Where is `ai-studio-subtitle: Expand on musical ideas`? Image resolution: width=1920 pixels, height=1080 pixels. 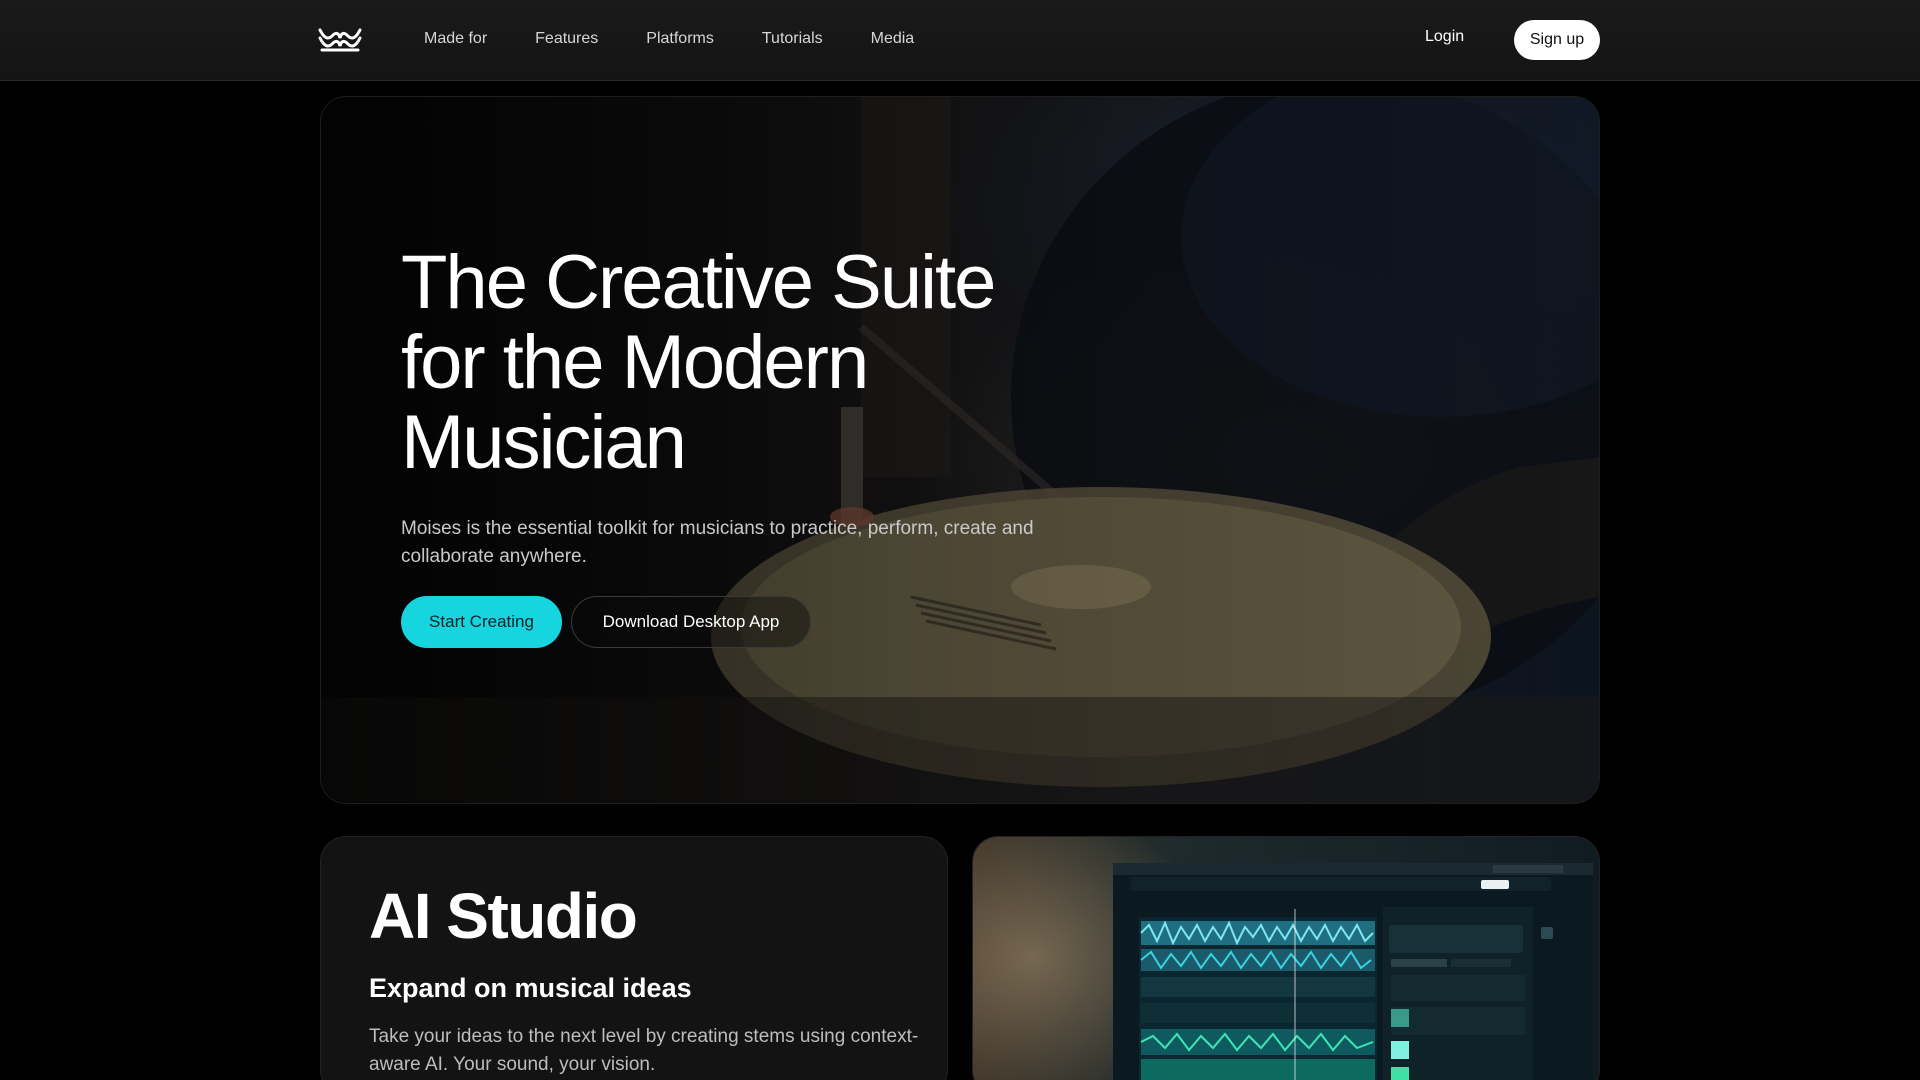
ai-studio-subtitle: Expand on musical ideas is located at coordinates (530, 988).